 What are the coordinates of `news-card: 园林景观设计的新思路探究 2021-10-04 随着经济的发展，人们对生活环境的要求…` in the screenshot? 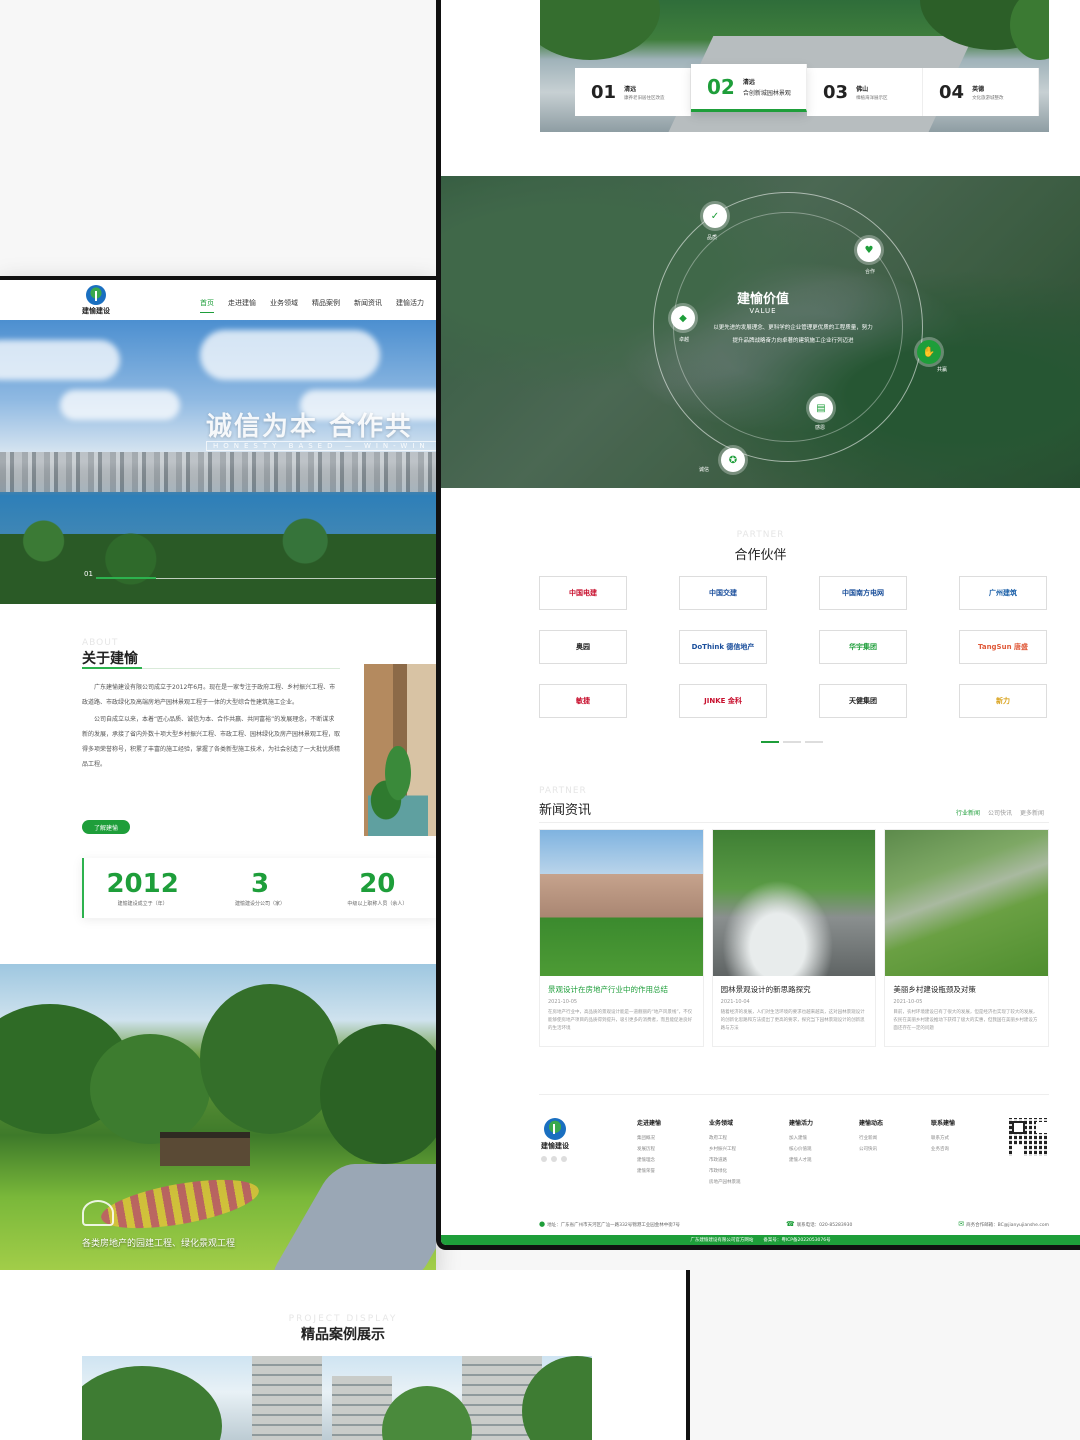 It's located at (794, 938).